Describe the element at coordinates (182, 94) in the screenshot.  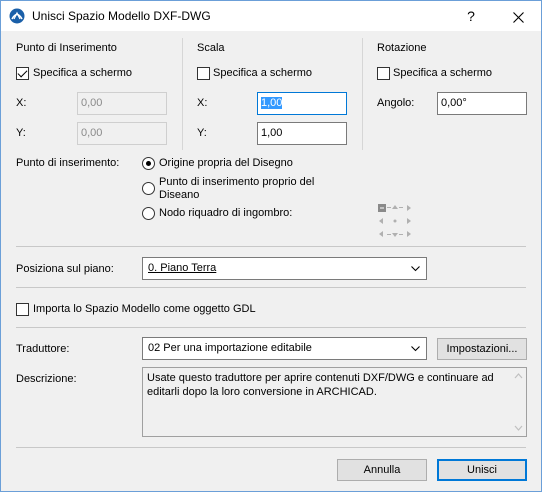
I see `column-divider` at that location.